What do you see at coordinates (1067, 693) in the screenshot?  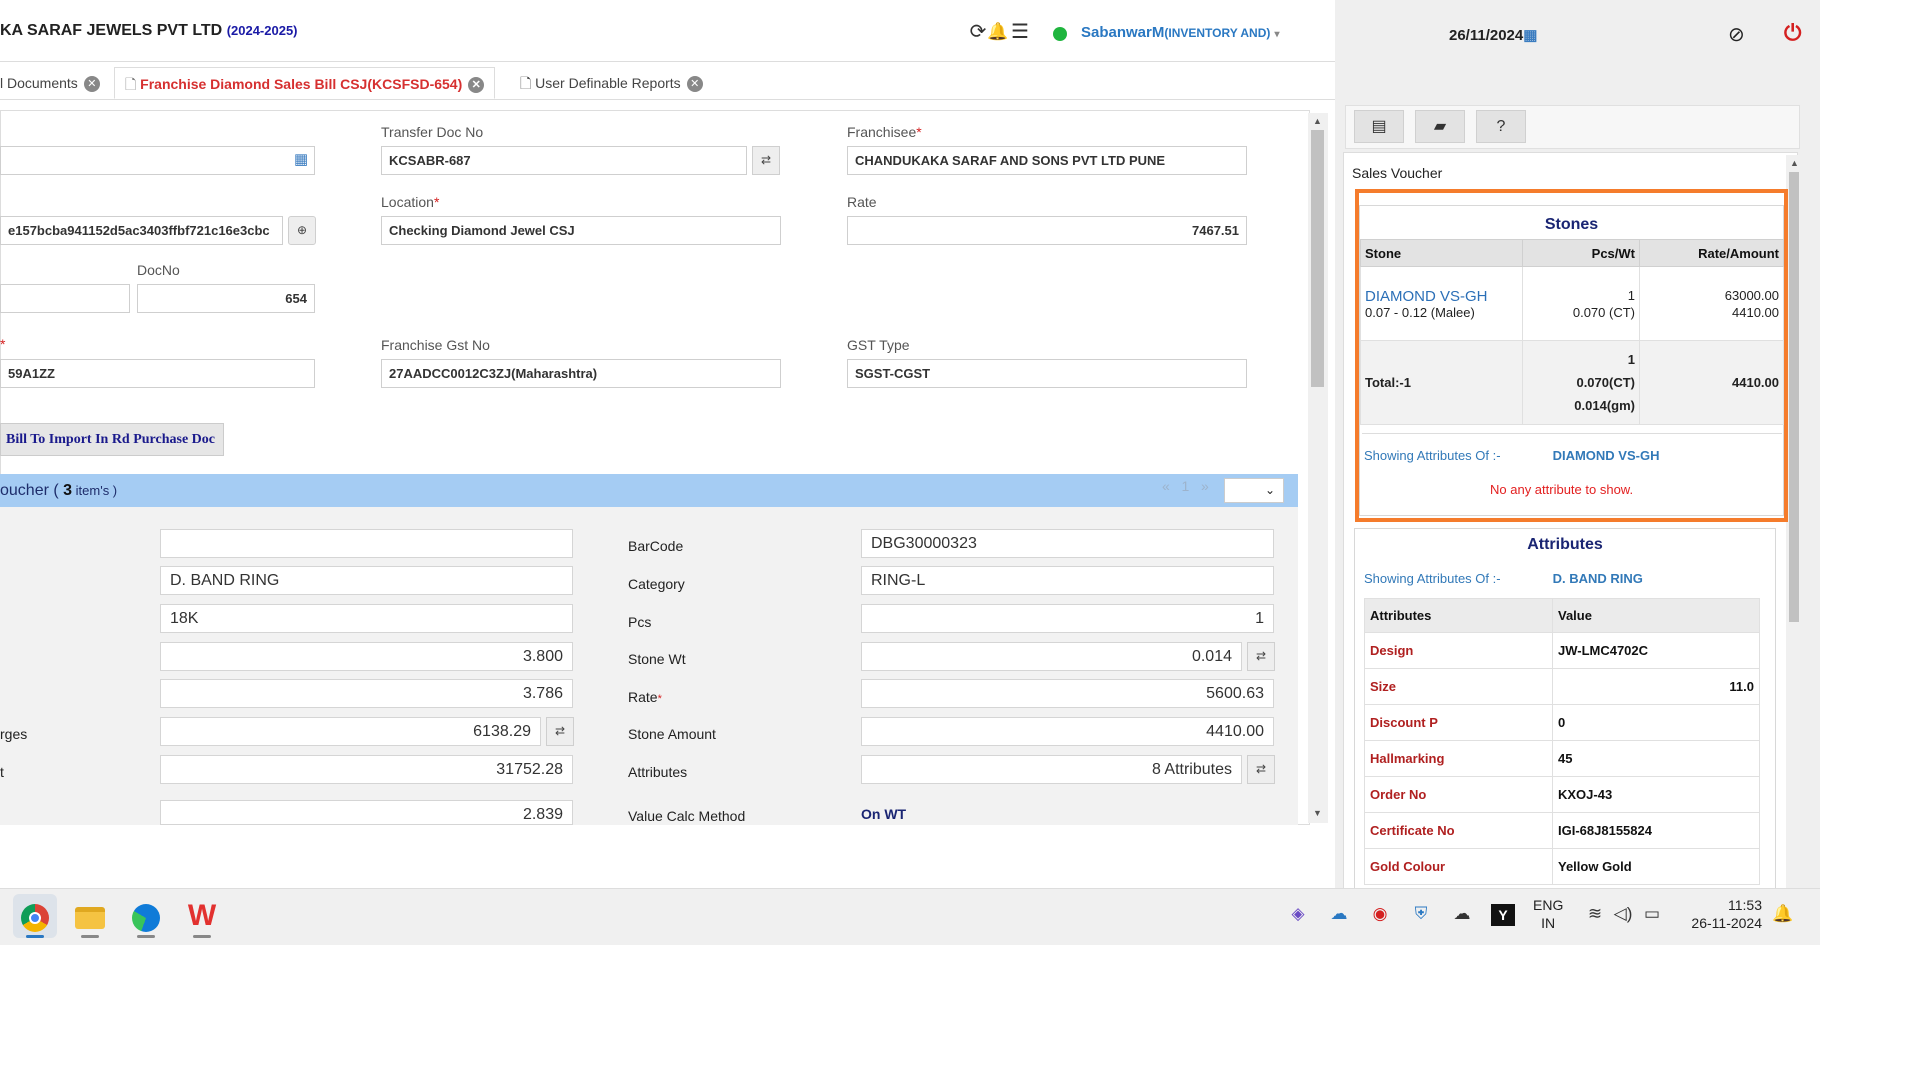 I see `voucher-rate-field: 5600.63` at bounding box center [1067, 693].